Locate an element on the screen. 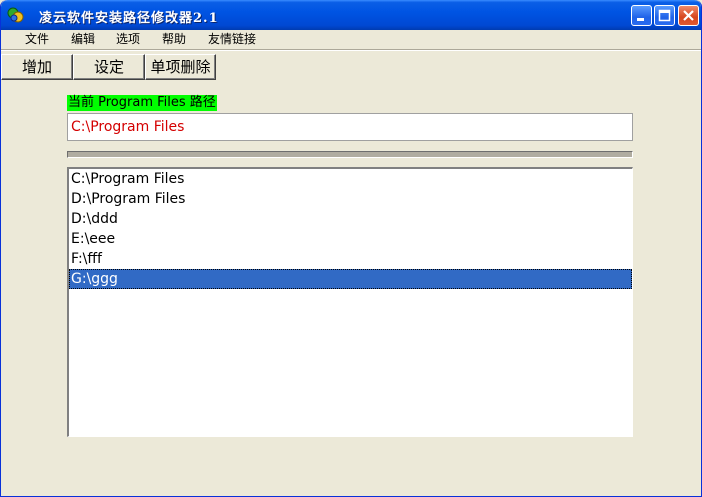  delete-item-button: 单项删除 is located at coordinates (180, 67).